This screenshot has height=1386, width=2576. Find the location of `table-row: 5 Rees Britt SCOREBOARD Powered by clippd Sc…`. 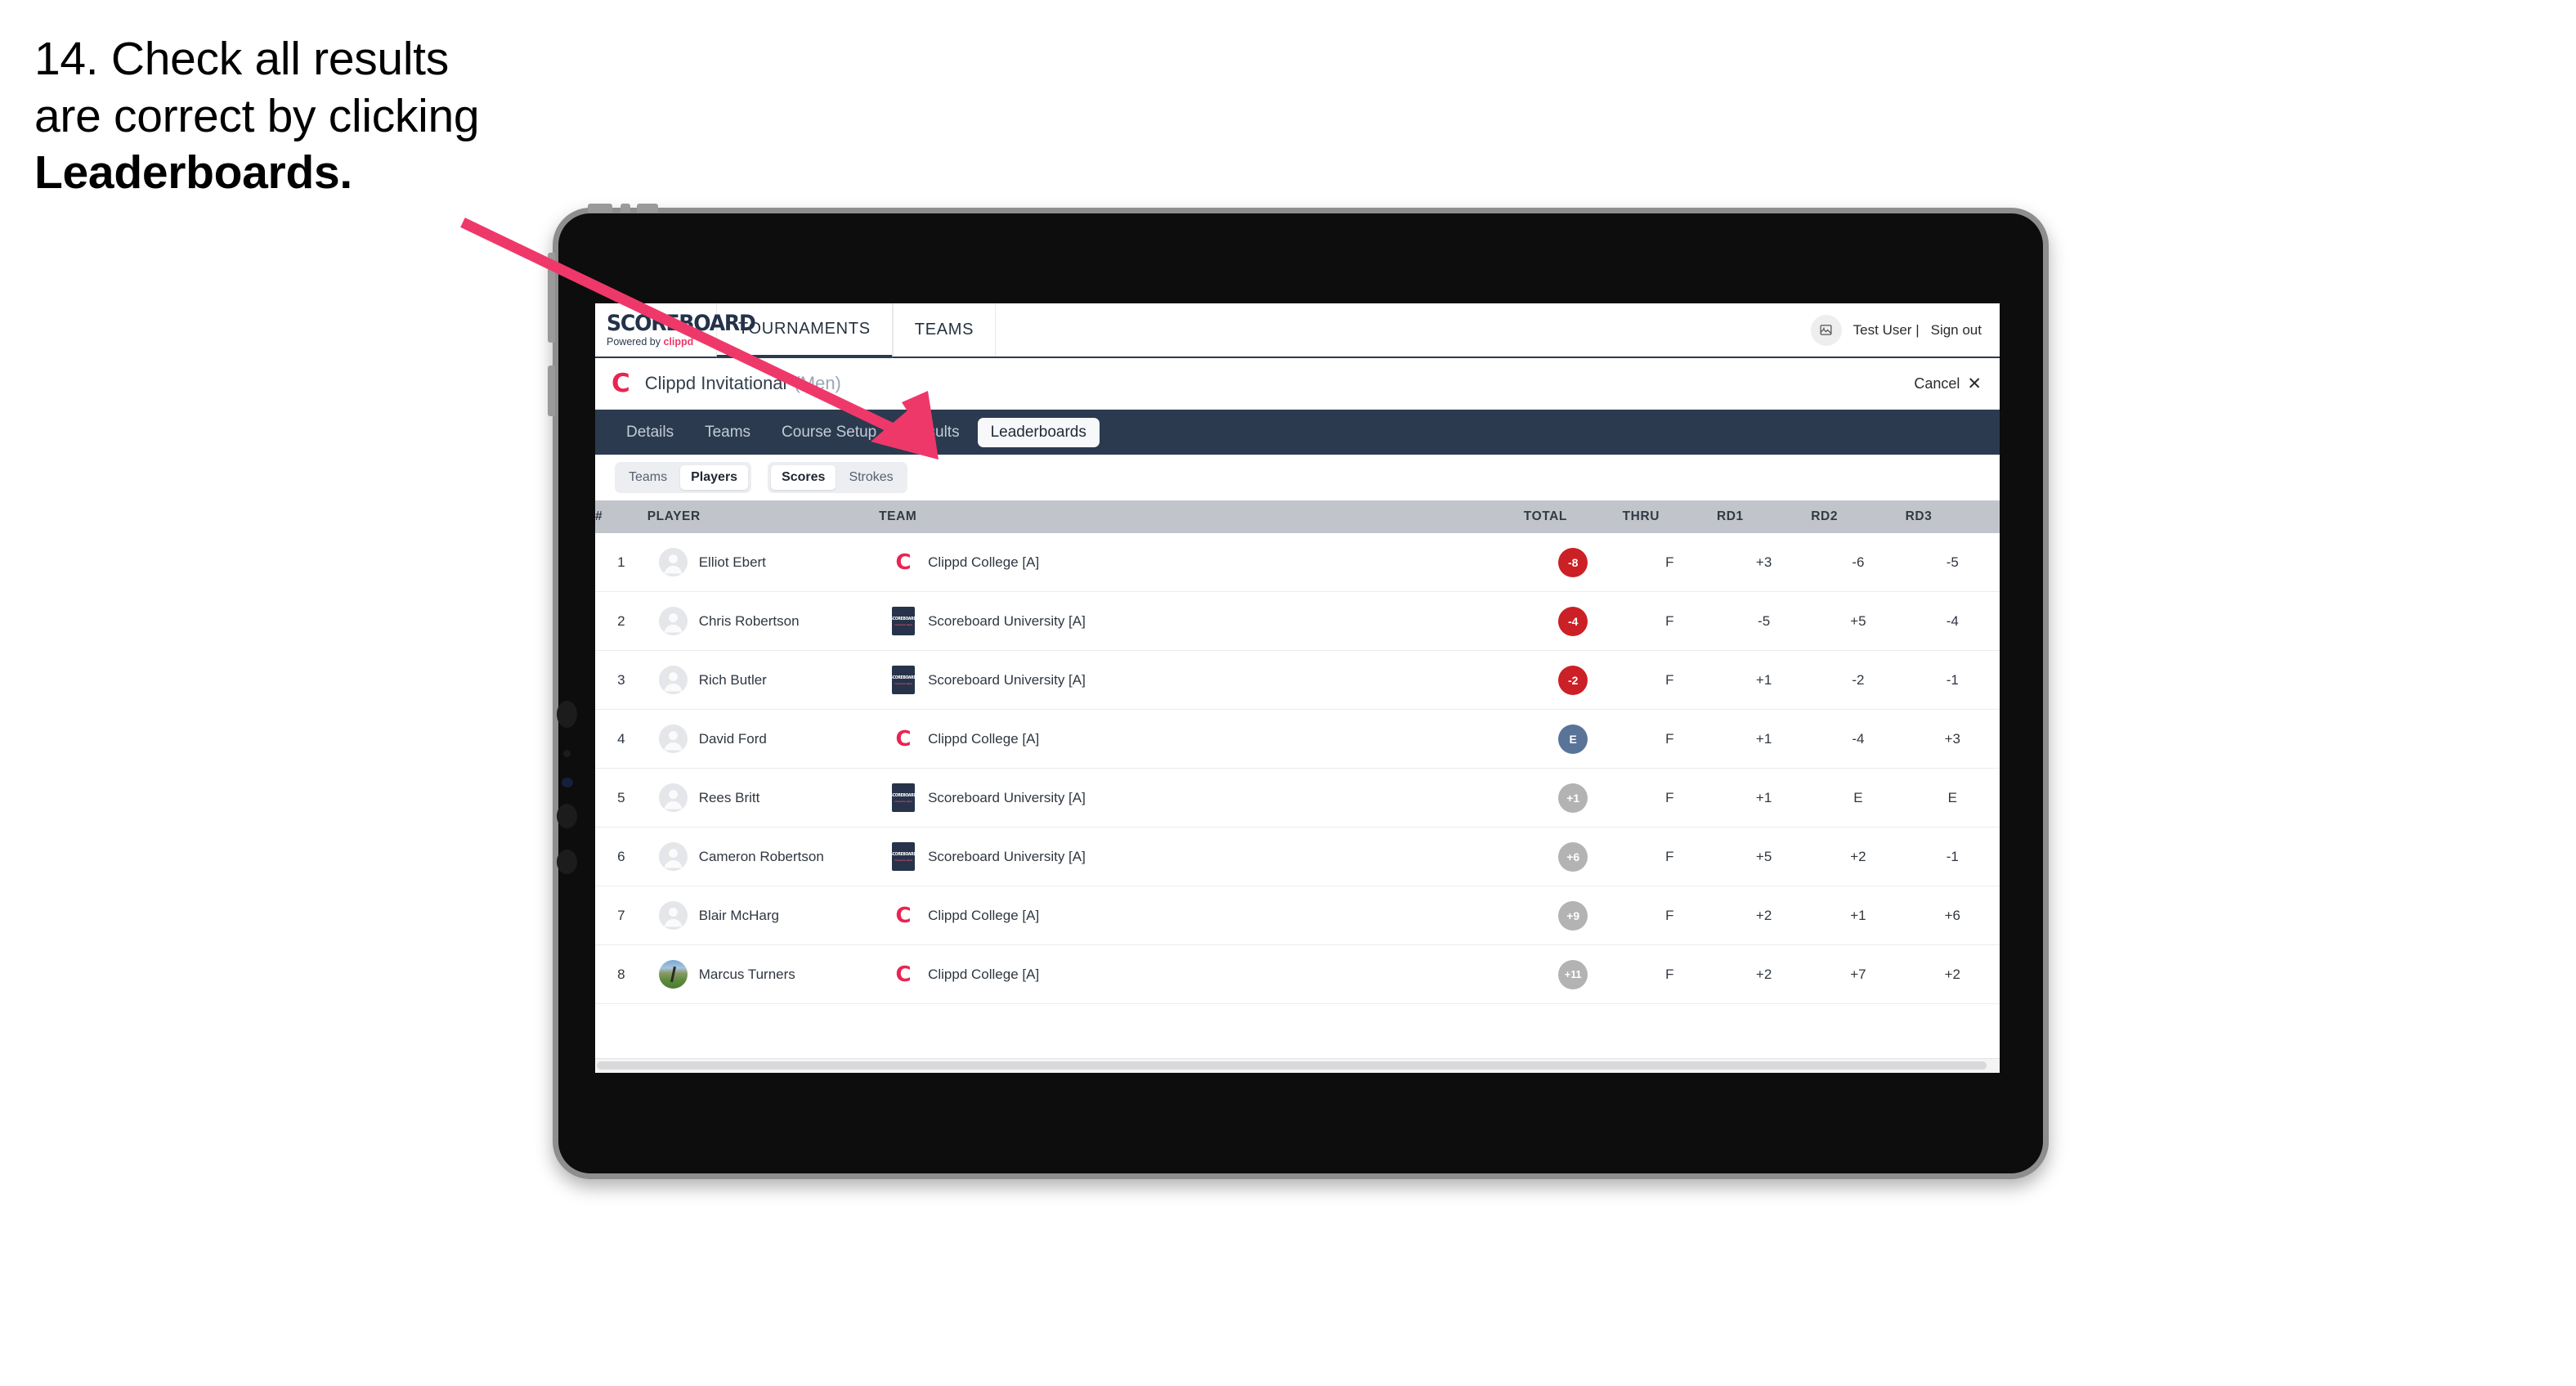

table-row: 5 Rees Britt SCOREBOARD Powered by clippd Sc… is located at coordinates (1297, 798).